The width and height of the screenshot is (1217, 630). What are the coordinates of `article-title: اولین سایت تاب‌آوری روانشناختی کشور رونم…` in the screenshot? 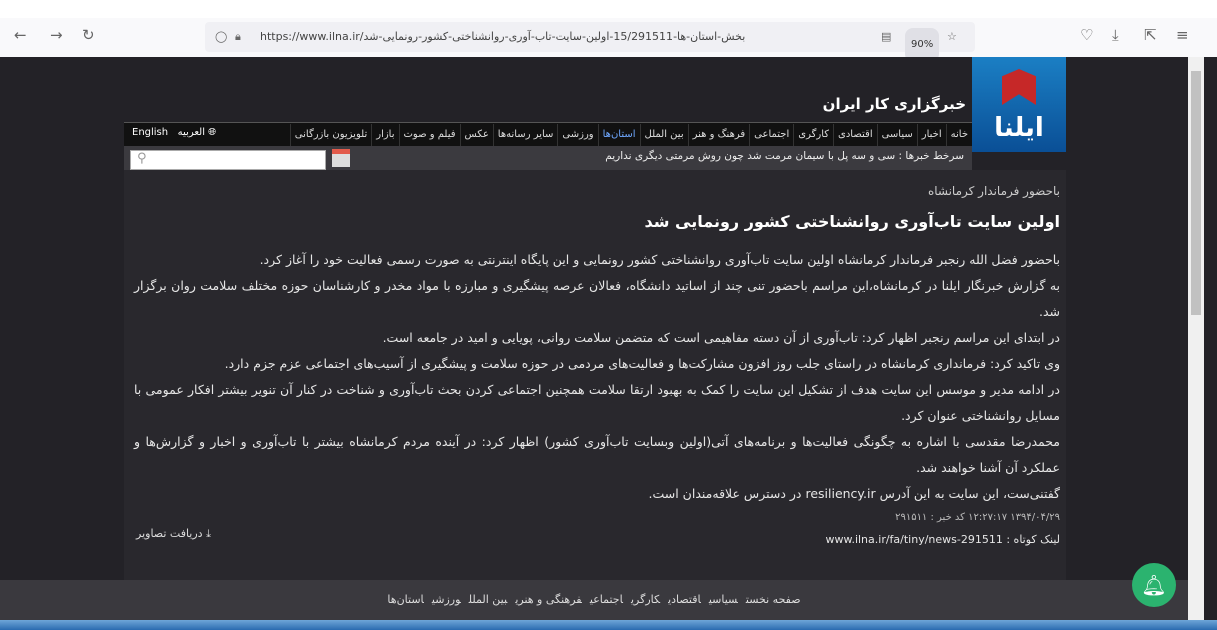 It's located at (852, 221).